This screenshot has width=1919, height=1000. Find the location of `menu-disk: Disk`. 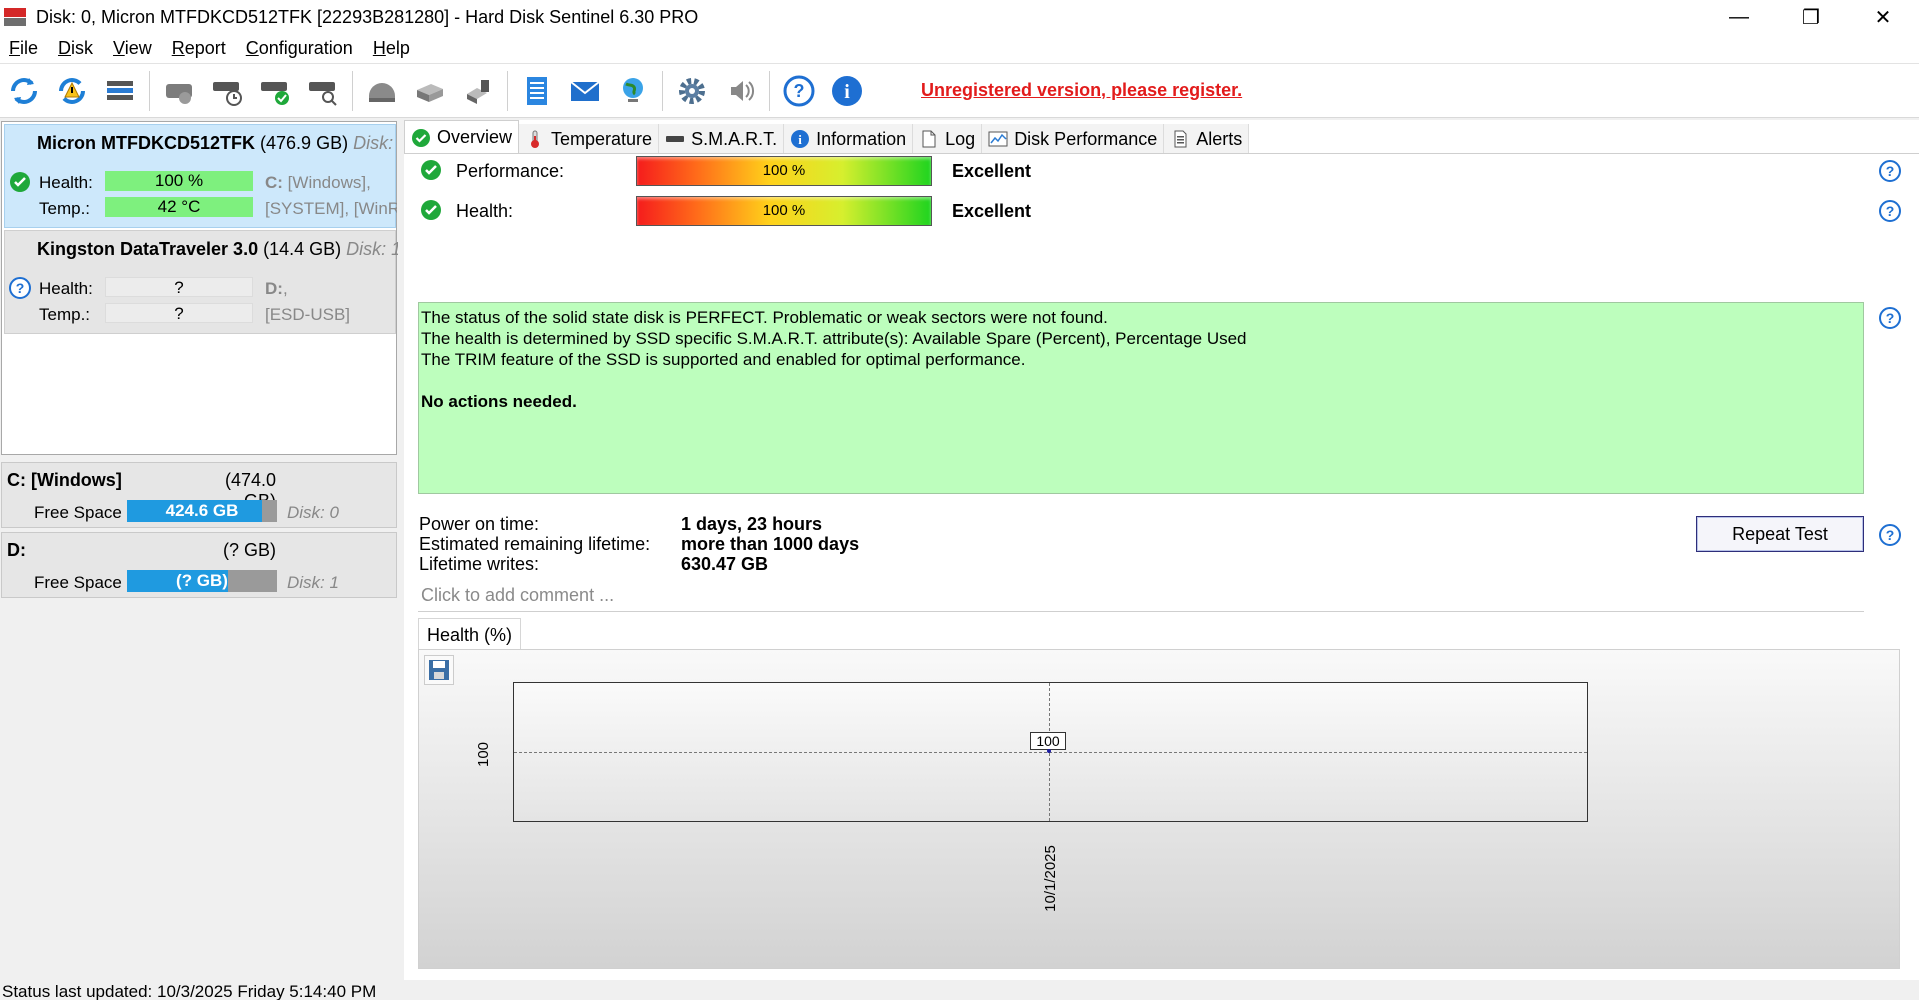

menu-disk: Disk is located at coordinates (75, 48).